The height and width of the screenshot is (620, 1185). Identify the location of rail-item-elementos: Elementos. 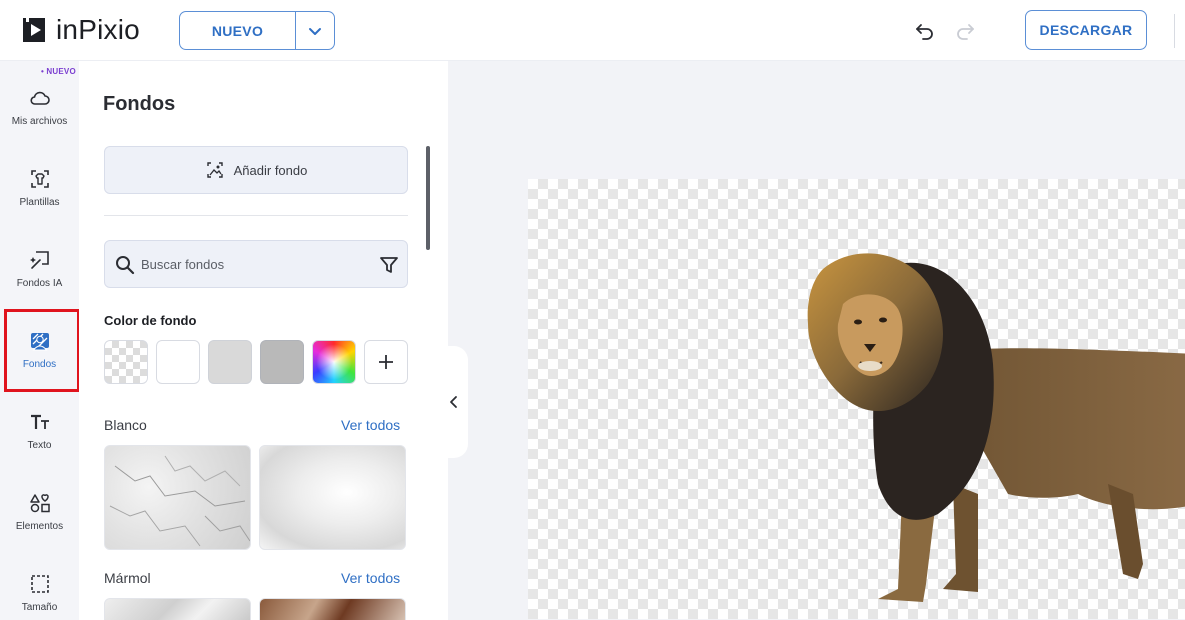
(39, 513).